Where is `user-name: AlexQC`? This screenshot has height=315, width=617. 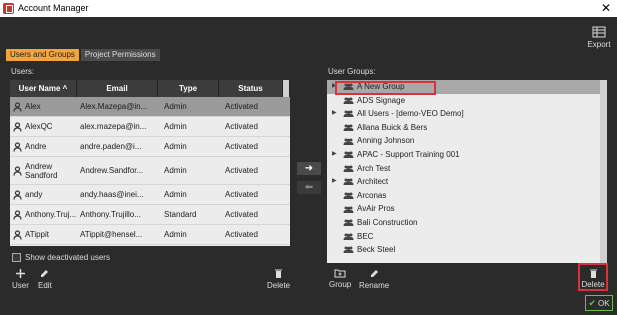
user-name: AlexQC is located at coordinates (39, 126).